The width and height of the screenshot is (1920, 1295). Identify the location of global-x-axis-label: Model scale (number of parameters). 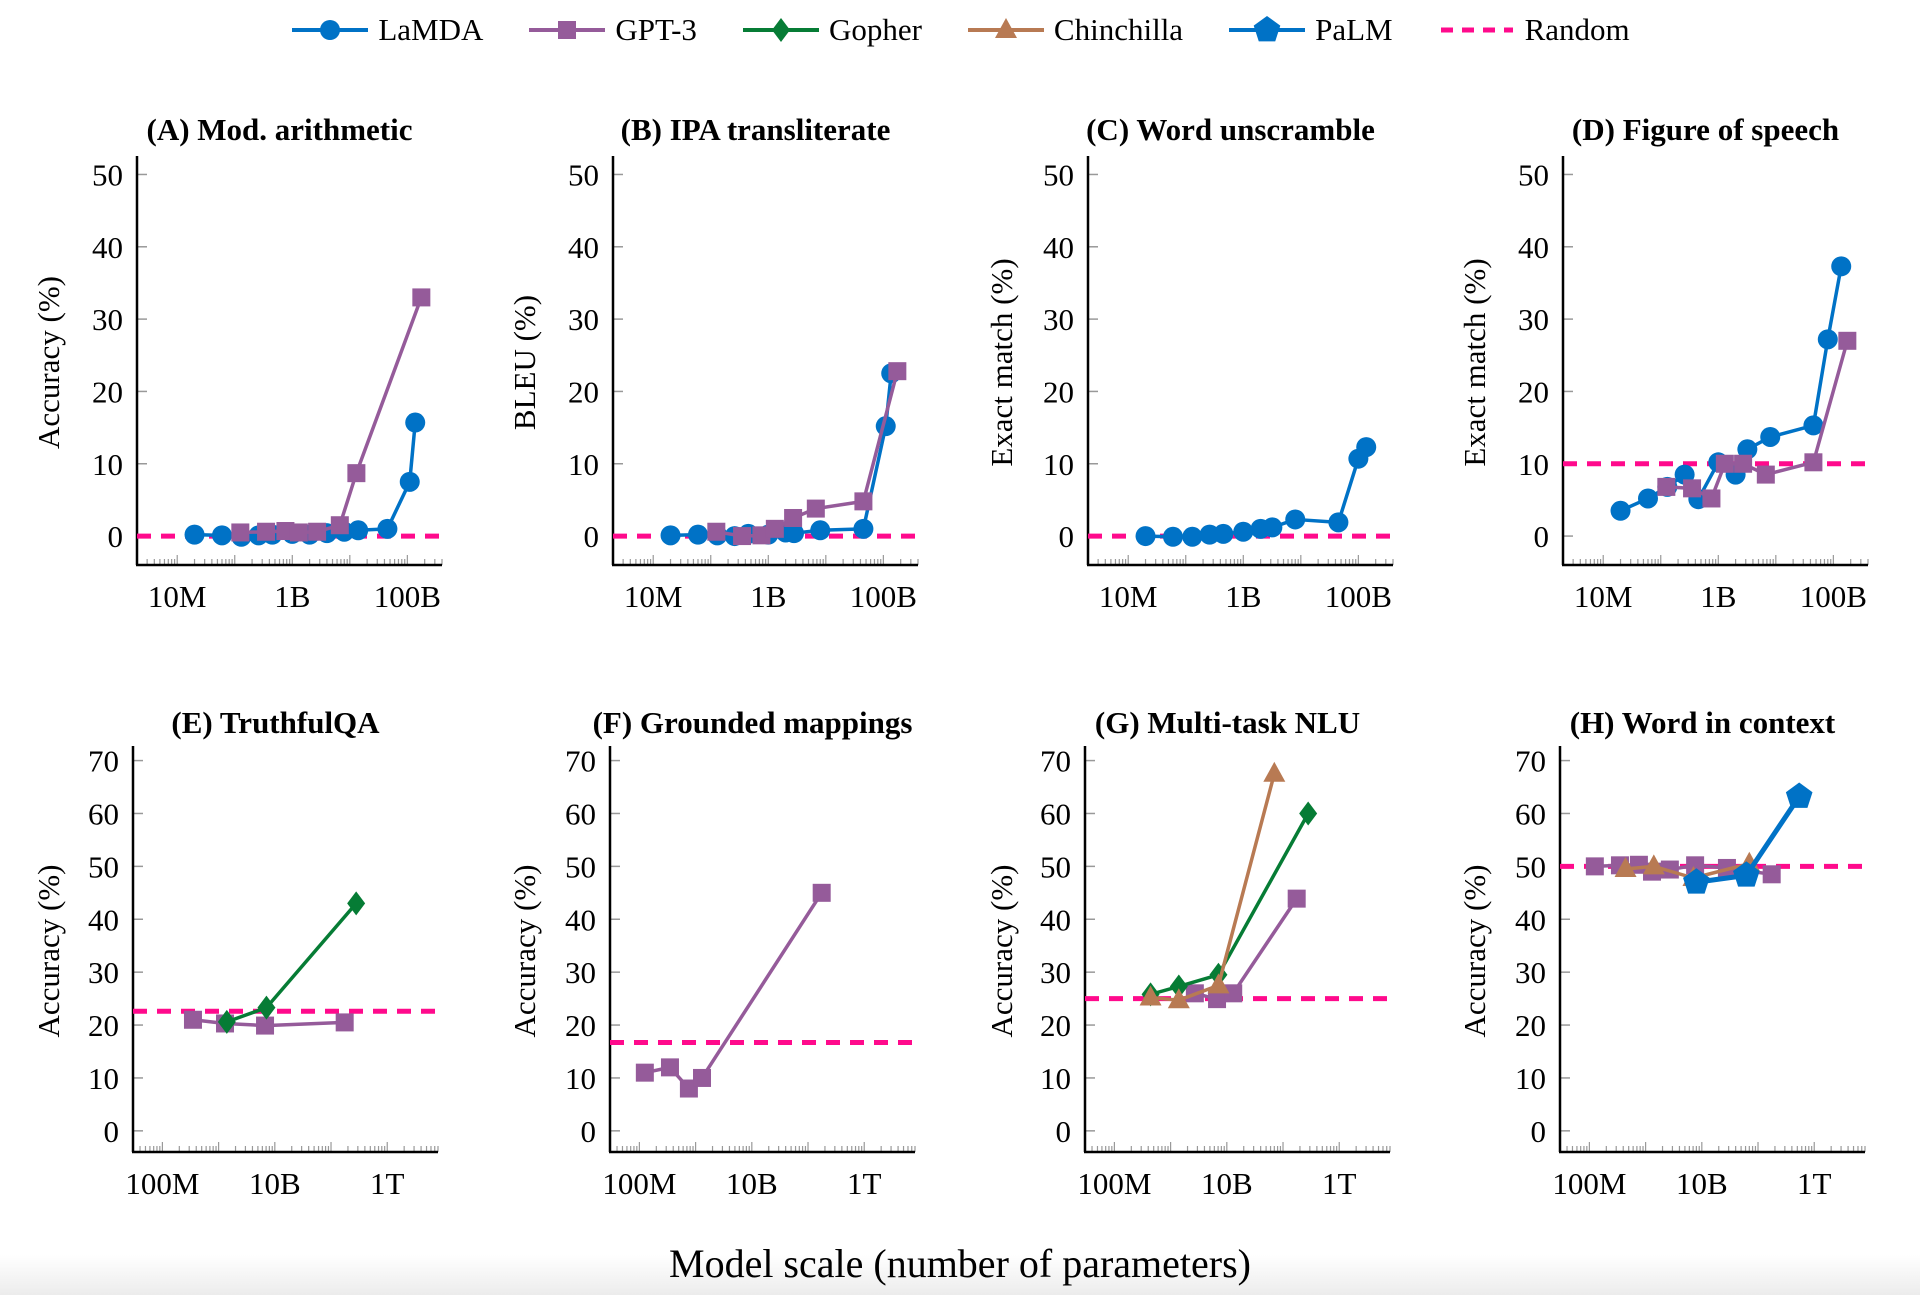
(960, 1263).